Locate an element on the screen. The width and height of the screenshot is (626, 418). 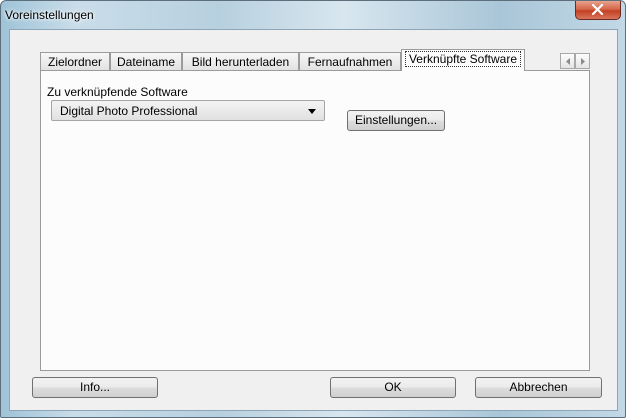
close-button is located at coordinates (598, 10).